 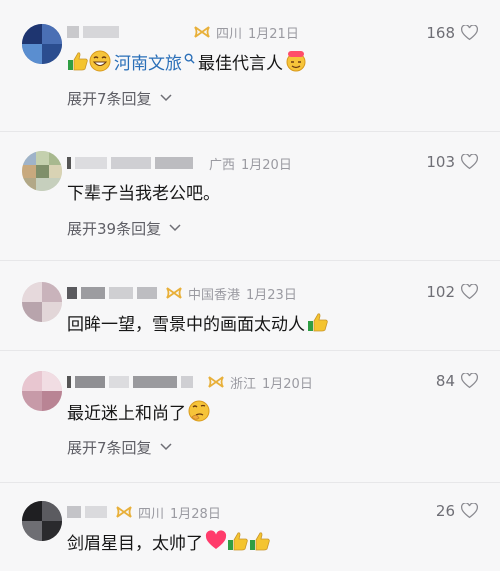 What do you see at coordinates (195, 514) in the screenshot?
I see `comment-date: 1月28日` at bounding box center [195, 514].